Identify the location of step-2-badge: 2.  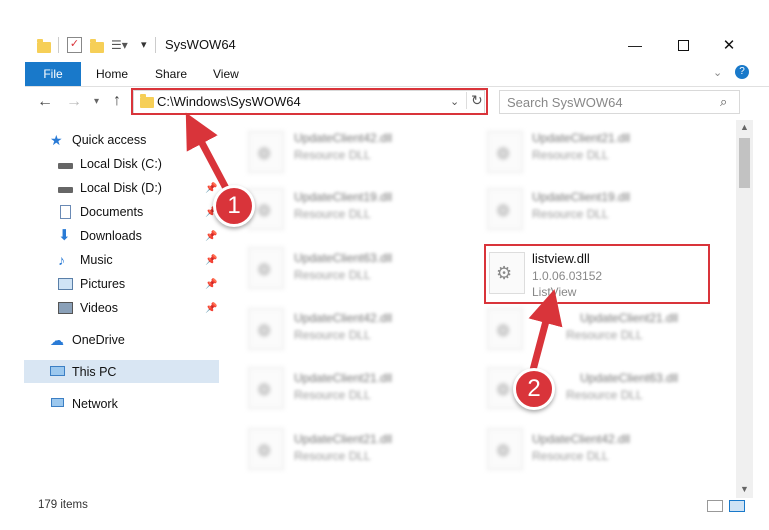
(534, 389).